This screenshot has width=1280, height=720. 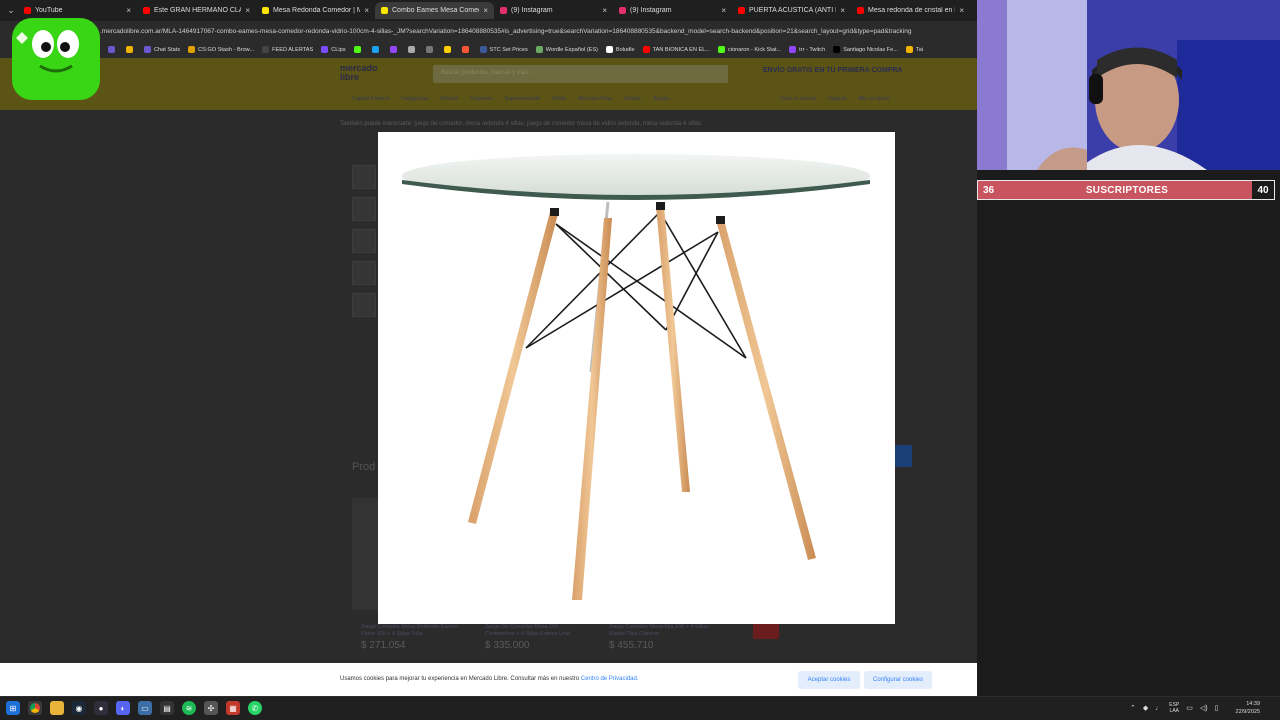 What do you see at coordinates (798, 99) in the screenshot?
I see `ml-account-link: Creá tu cuenta` at bounding box center [798, 99].